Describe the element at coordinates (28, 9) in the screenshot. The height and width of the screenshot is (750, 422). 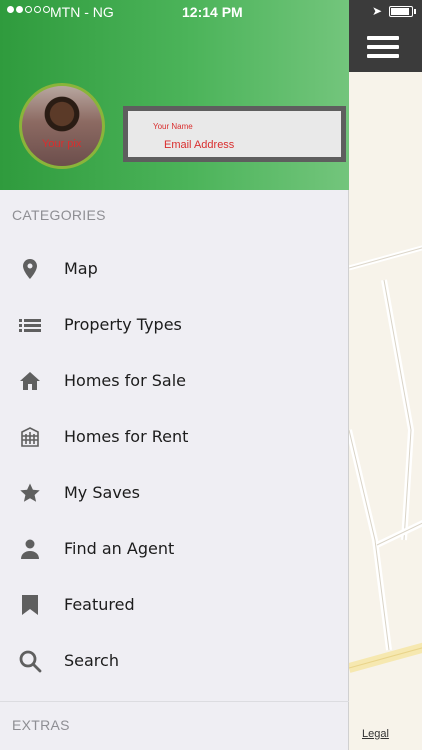
I see `signal-strength-icon` at that location.